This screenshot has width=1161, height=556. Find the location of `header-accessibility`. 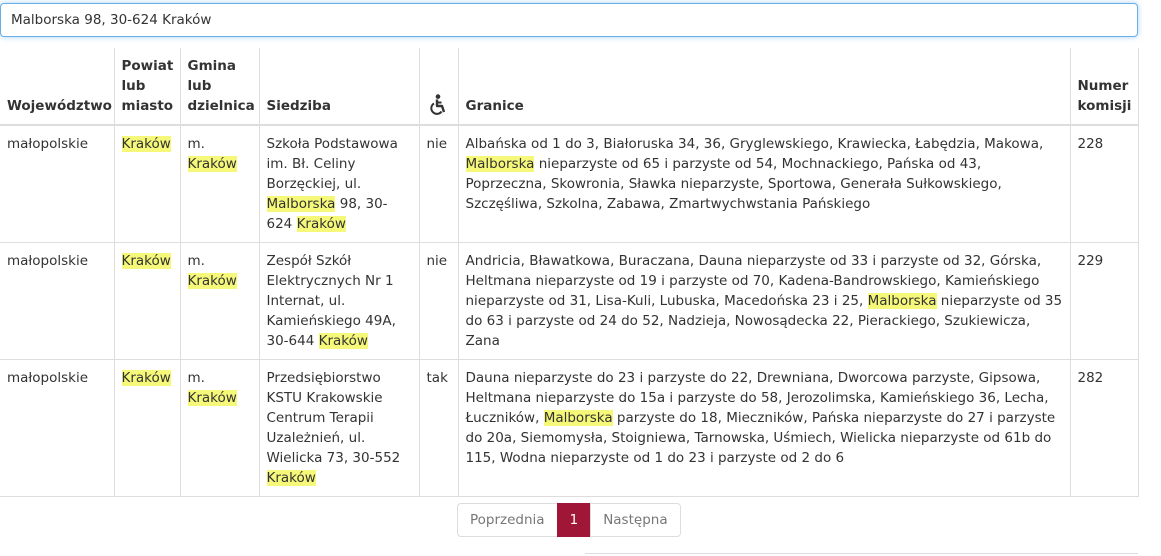

header-accessibility is located at coordinates (438, 87).